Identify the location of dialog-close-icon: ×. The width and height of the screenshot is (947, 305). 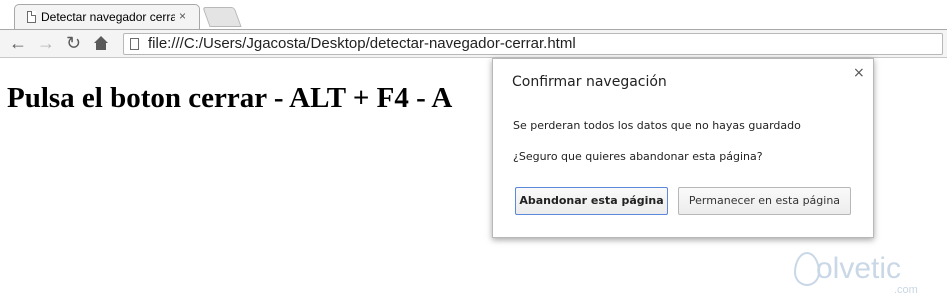
(859, 73).